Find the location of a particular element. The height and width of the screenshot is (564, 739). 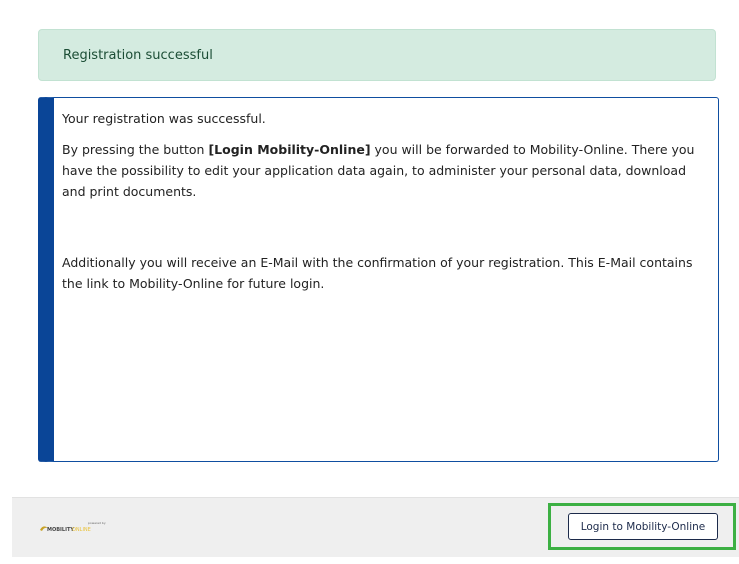

logo-word-mobility: MOBILITY is located at coordinates (60, 530).